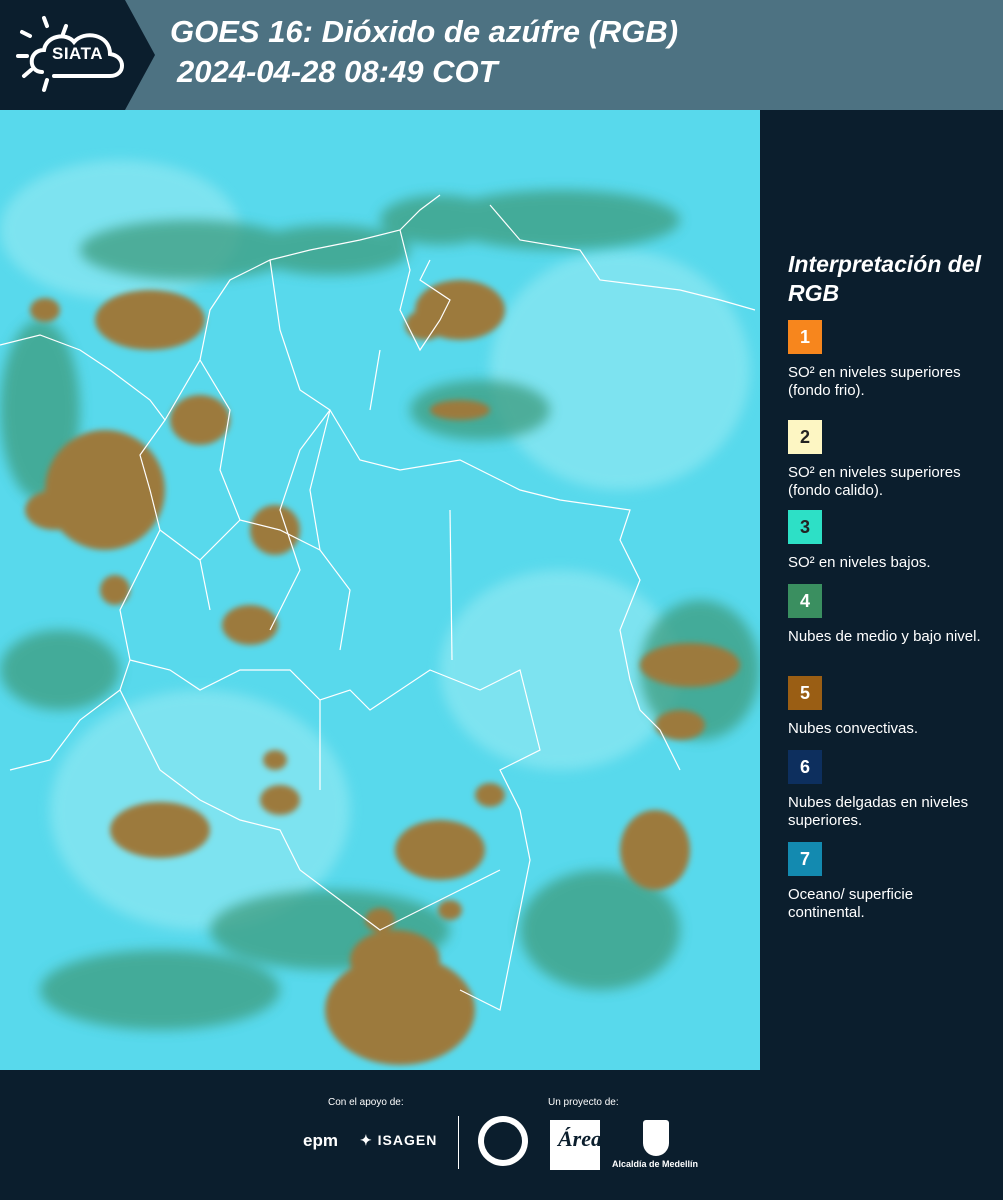 The width and height of the screenshot is (1003, 1200). I want to click on legend-label-1: SO² en niveles superiores (fondo frio)., so click(874, 381).